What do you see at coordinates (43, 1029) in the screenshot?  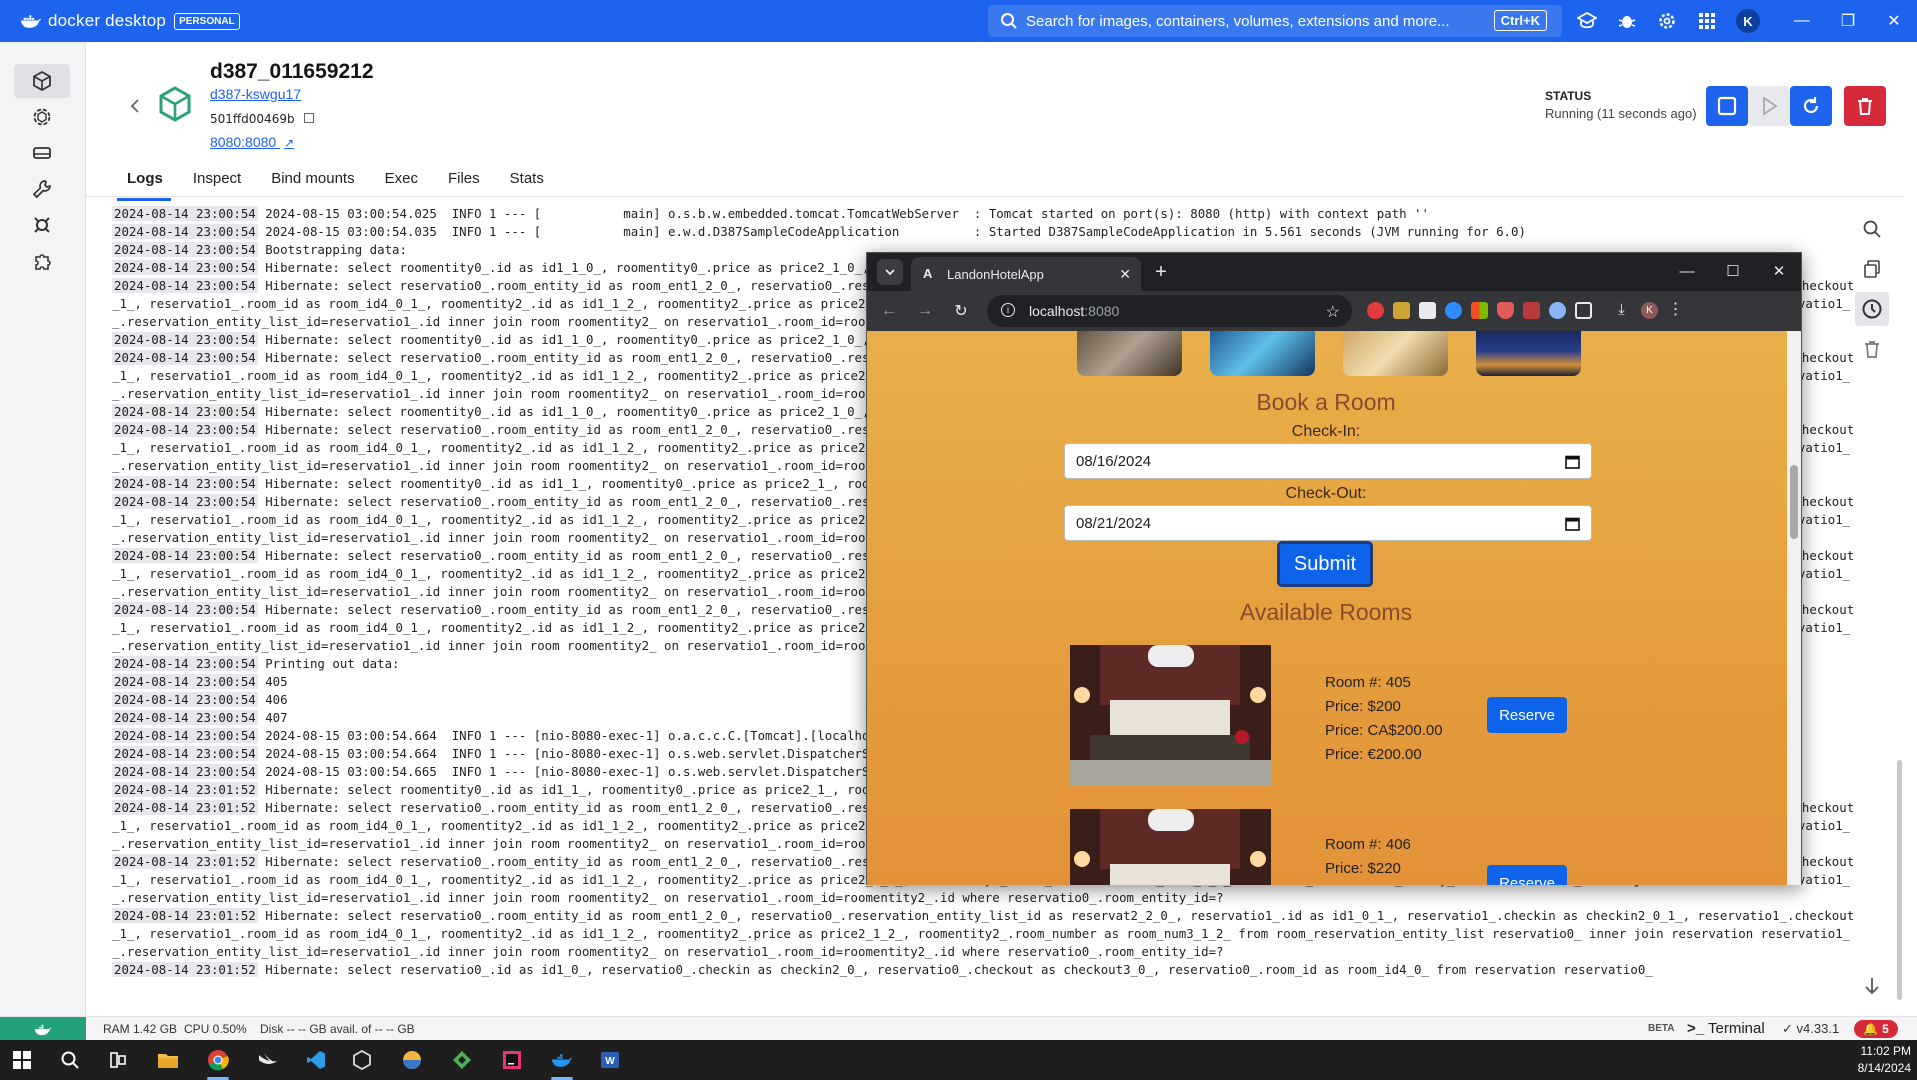 I see `engine-status-whale-icon` at bounding box center [43, 1029].